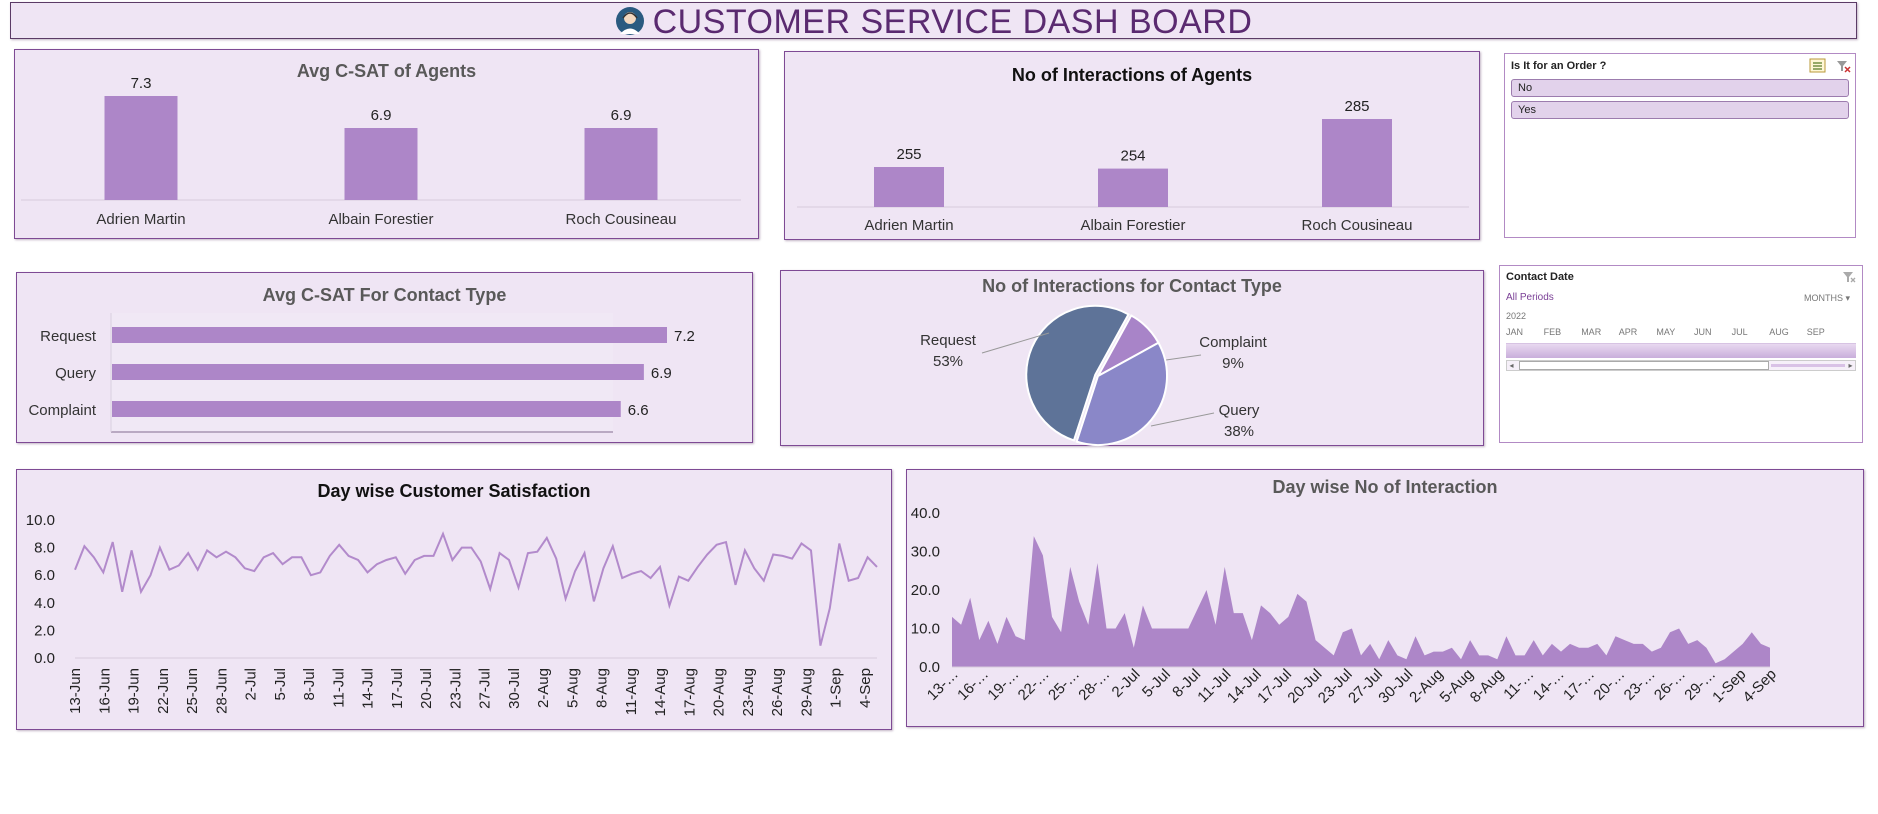  What do you see at coordinates (1559, 66) in the screenshot?
I see `slicer-title: Is It for an Order ?` at bounding box center [1559, 66].